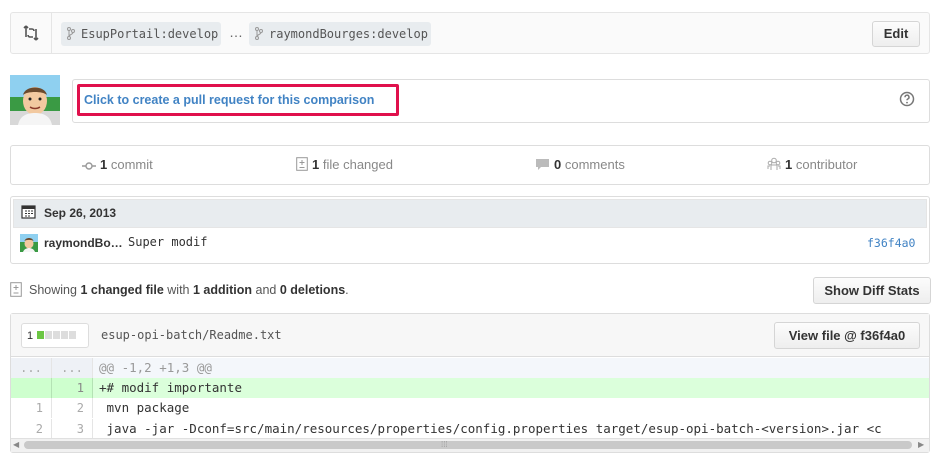 The image size is (940, 462). What do you see at coordinates (31, 408) in the screenshot?
I see `old-line-number: 1` at bounding box center [31, 408].